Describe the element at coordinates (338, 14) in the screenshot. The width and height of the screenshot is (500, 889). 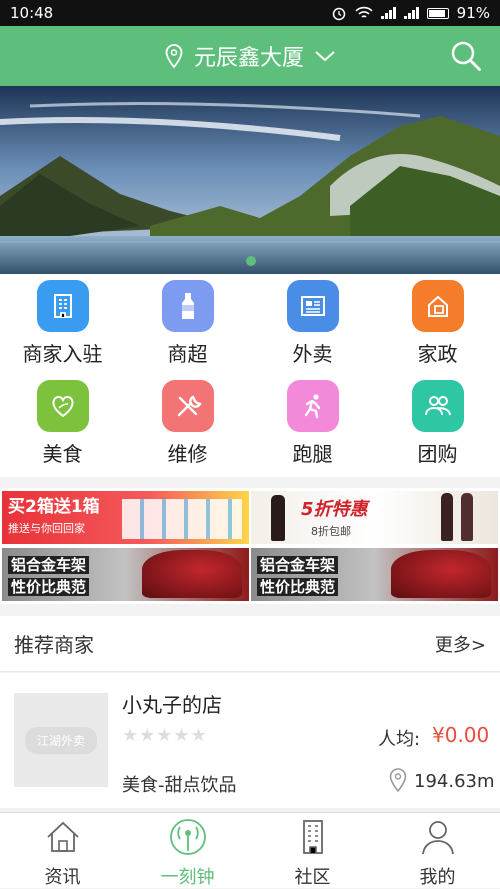
I see `alarm-icon` at that location.